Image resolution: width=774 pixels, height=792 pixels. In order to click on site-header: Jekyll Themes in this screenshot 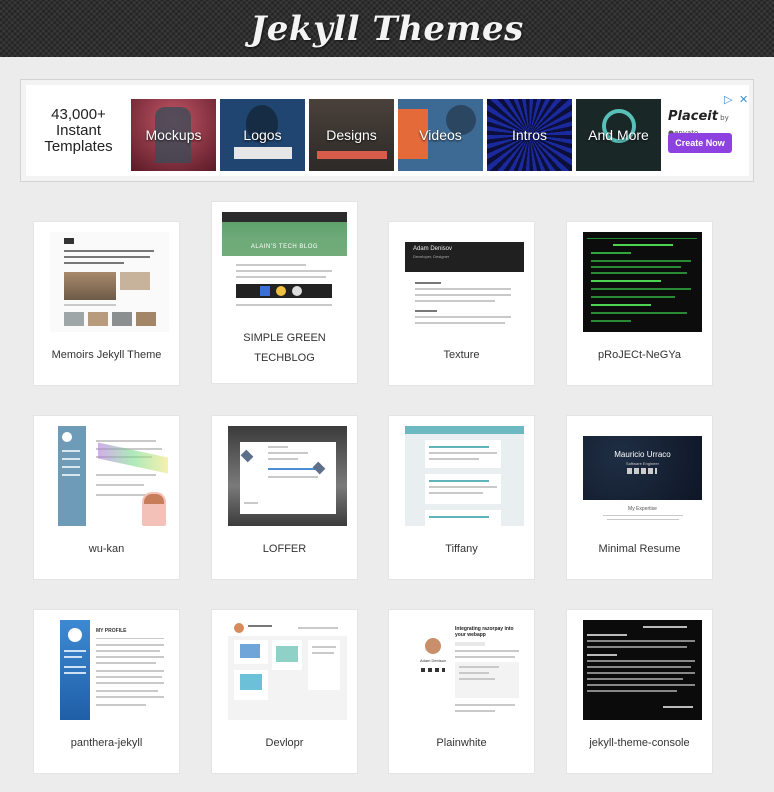, I will do `click(387, 28)`.